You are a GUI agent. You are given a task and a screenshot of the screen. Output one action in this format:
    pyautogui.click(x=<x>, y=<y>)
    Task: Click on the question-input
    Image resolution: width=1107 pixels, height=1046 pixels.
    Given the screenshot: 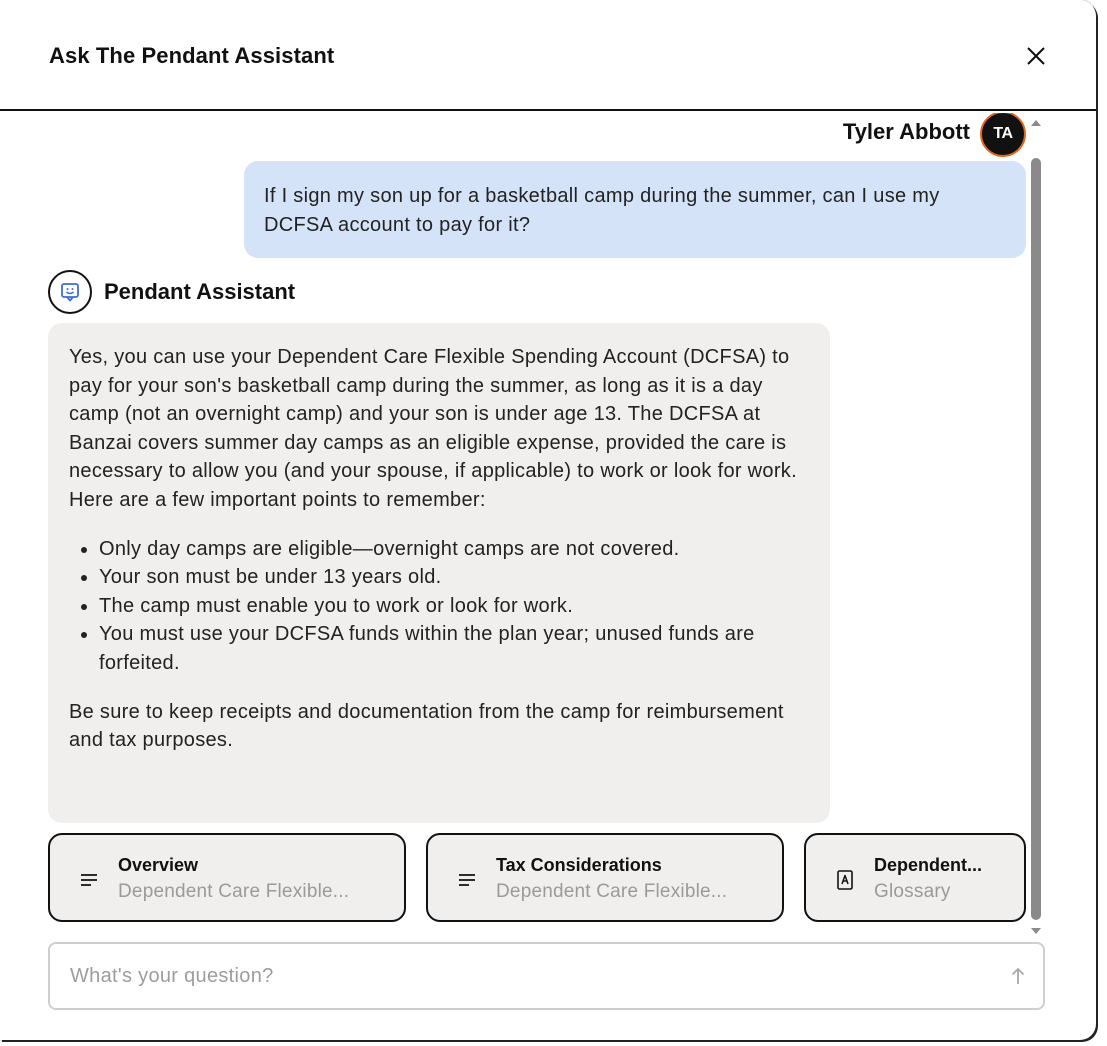 What is the action you would take?
    pyautogui.click(x=520, y=976)
    